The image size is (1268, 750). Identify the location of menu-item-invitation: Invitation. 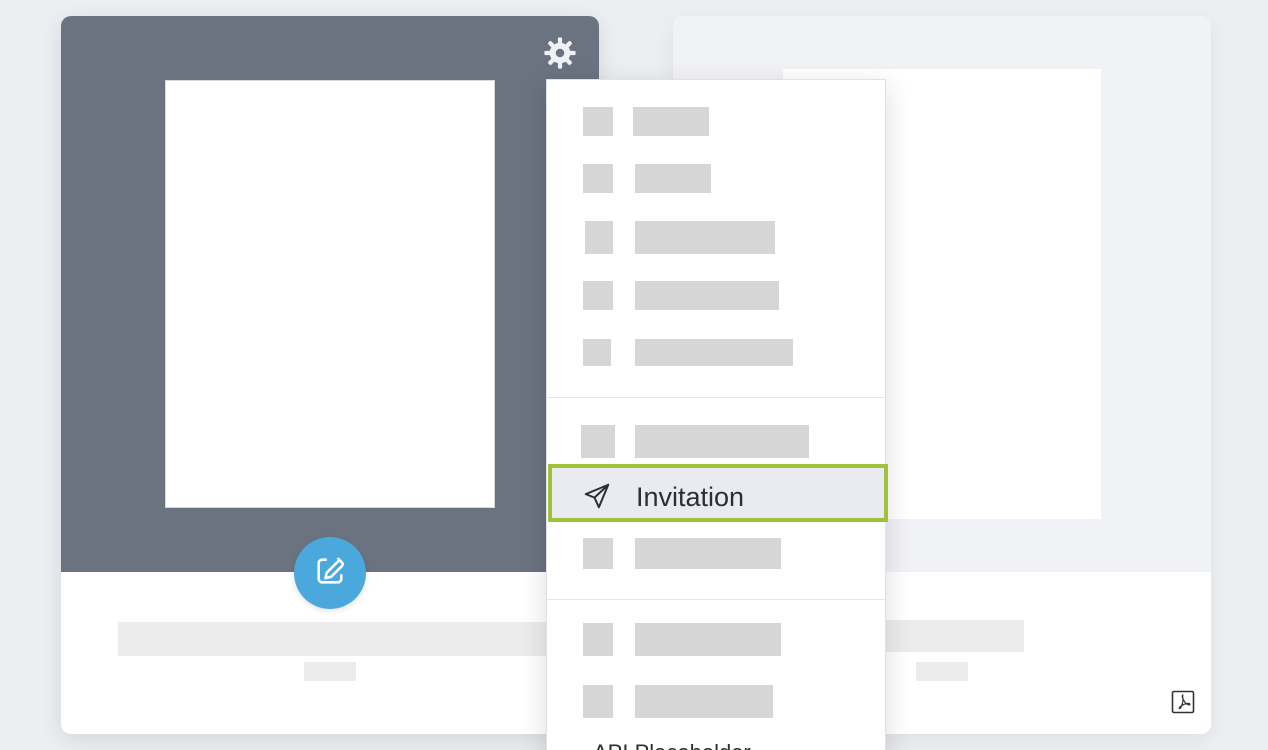
(718, 493).